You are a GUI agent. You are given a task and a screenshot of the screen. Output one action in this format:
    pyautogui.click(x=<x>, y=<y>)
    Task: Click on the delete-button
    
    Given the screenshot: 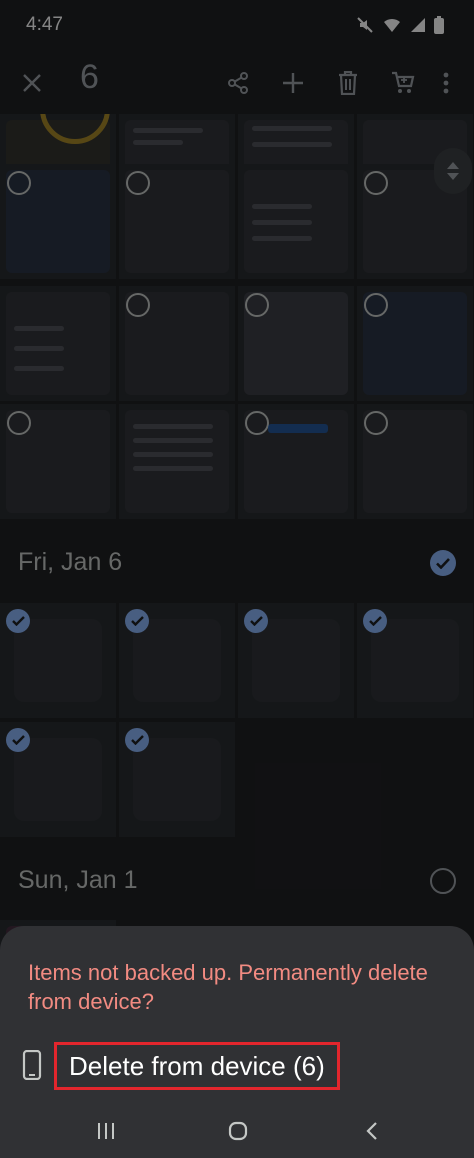 What is the action you would take?
    pyautogui.click(x=348, y=83)
    